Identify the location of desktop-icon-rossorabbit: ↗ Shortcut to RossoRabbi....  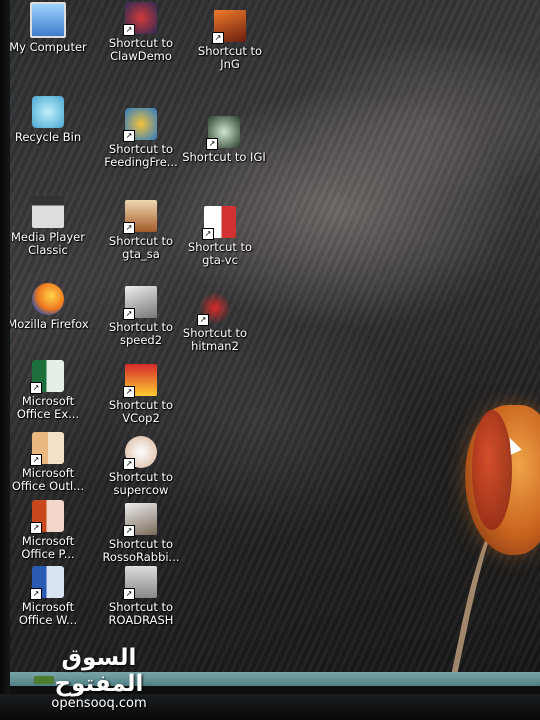
(141, 533).